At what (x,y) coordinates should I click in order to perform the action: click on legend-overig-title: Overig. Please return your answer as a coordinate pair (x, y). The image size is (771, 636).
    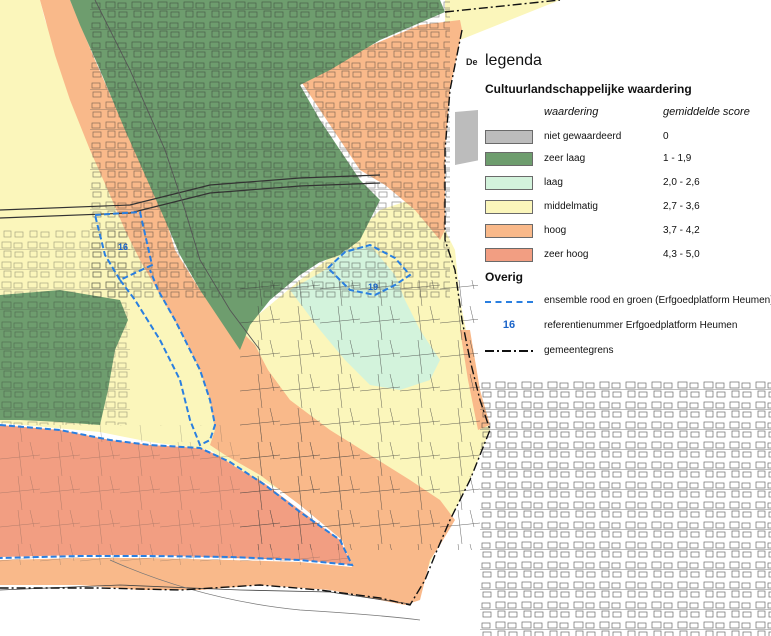
    Looking at the image, I should click on (504, 277).